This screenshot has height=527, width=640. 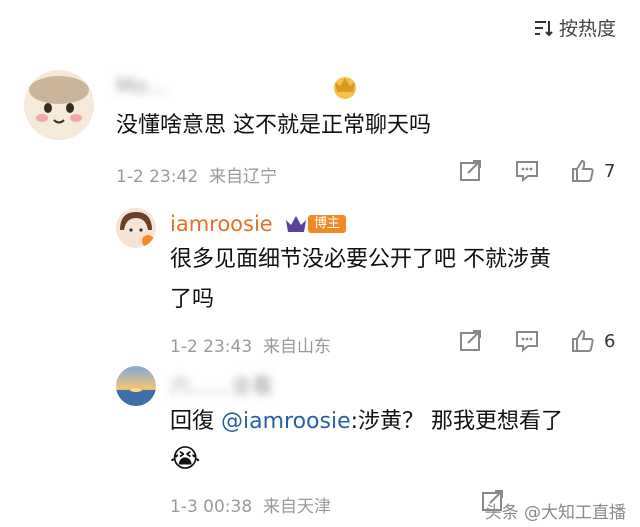 I want to click on crown-gold-icon, so click(x=345, y=88).